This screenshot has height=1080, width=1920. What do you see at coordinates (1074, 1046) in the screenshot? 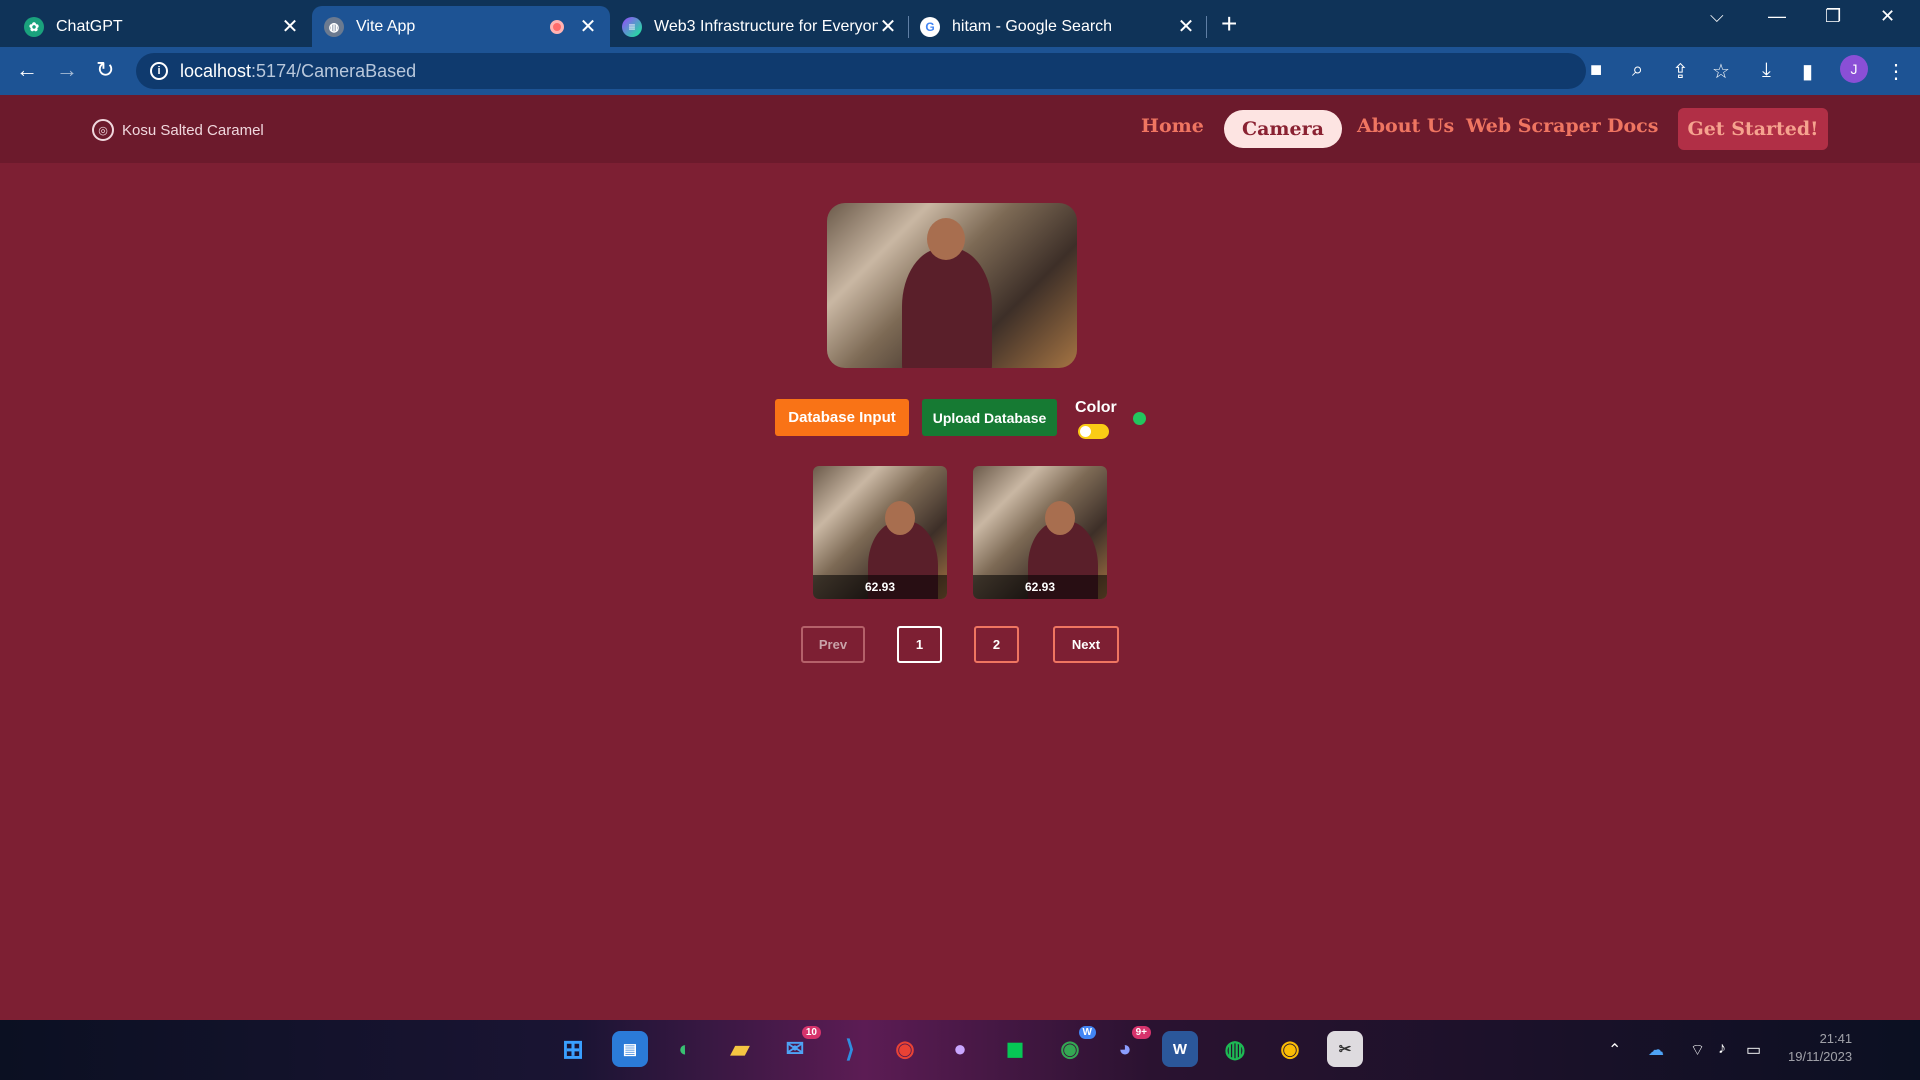
I see `chrome-profile-icon: ◉ W` at bounding box center [1074, 1046].